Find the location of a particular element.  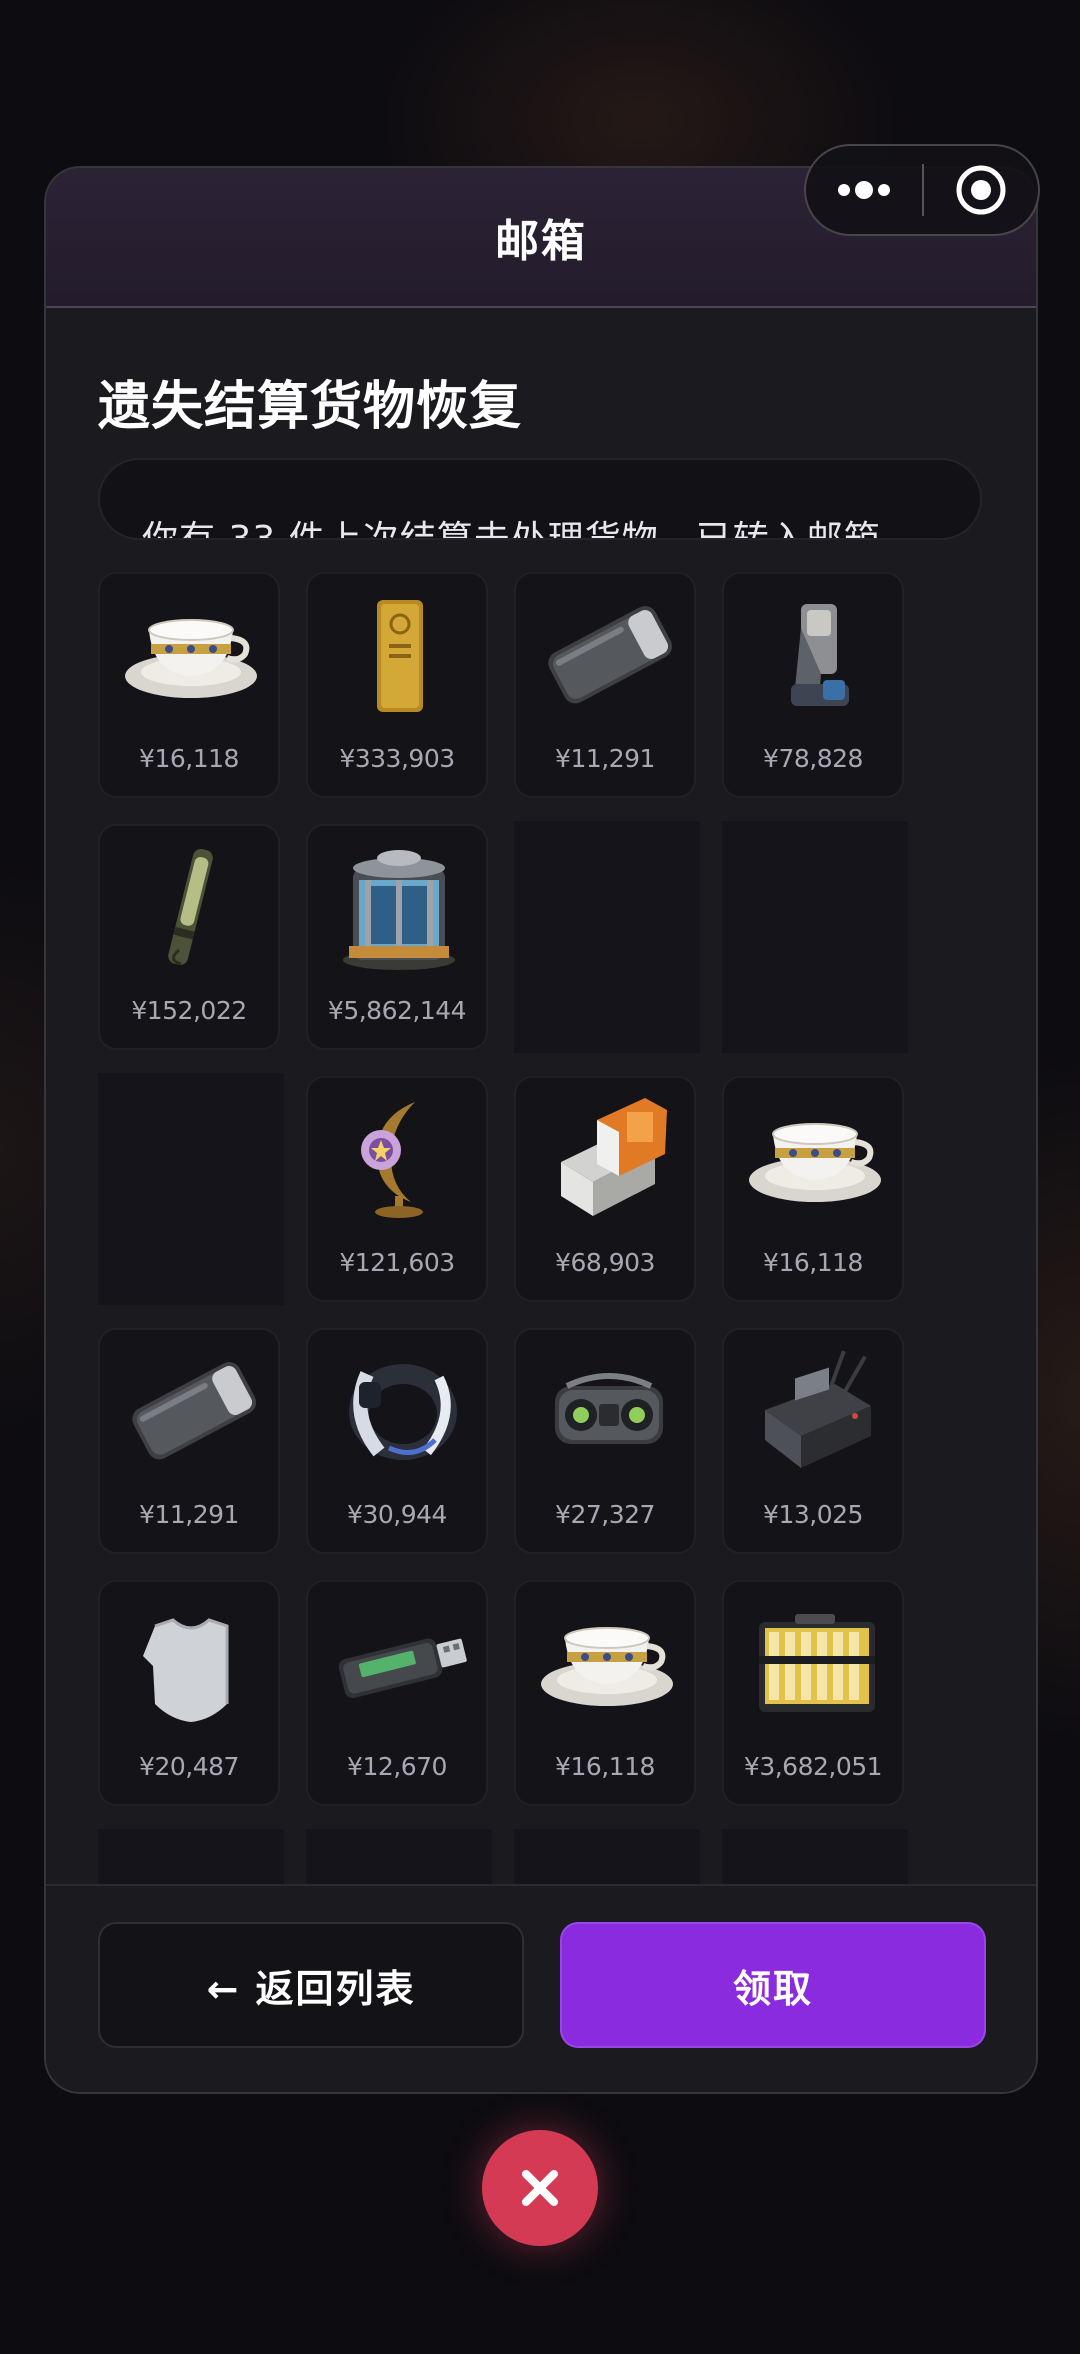

item-slot: ¥5,862,144 is located at coordinates (397, 937).